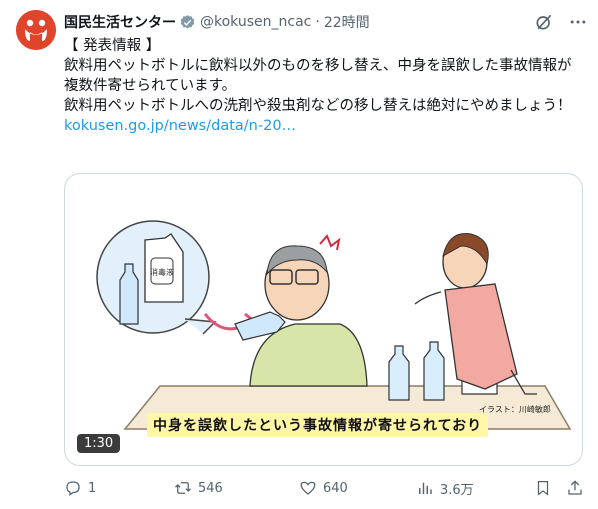 The image size is (598, 509). I want to click on bookmark-button, so click(550, 488).